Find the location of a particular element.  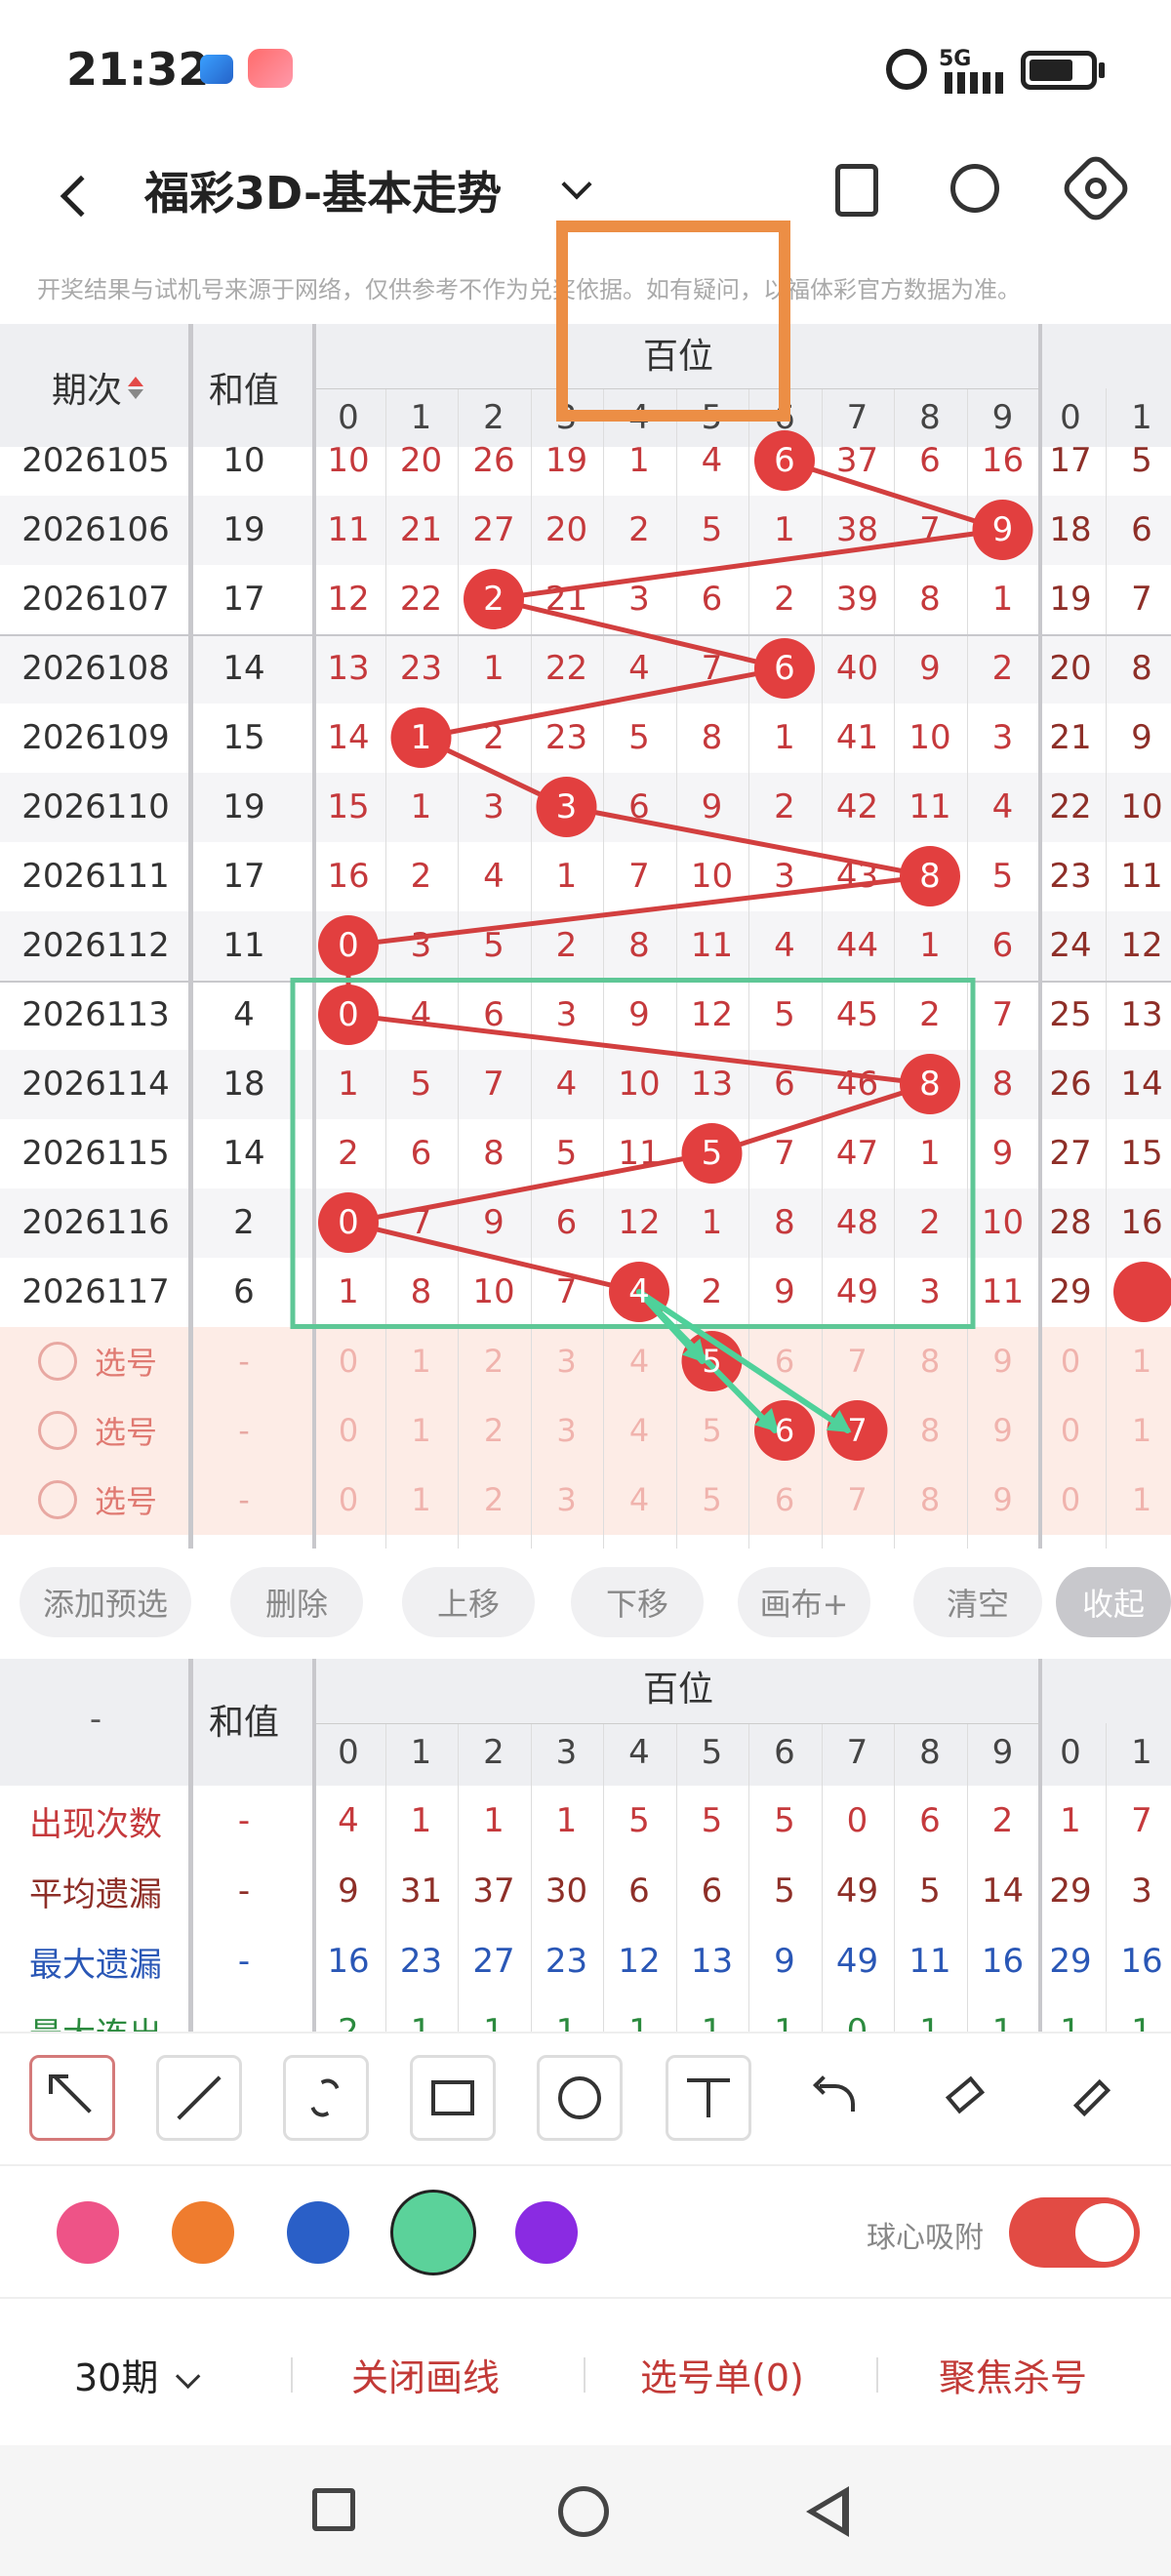

stats-cell: 37 is located at coordinates (493, 1891).